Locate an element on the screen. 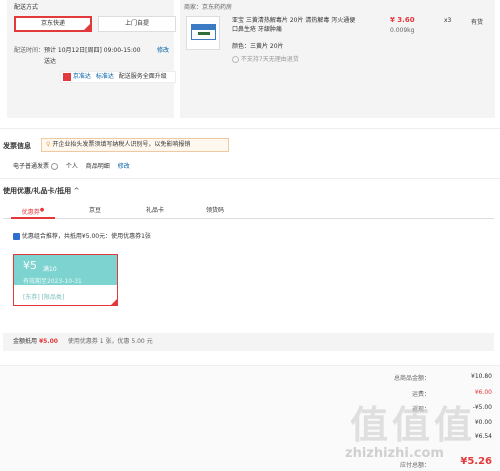  badge-biaozhunda: 标准达 is located at coordinates (104, 76).